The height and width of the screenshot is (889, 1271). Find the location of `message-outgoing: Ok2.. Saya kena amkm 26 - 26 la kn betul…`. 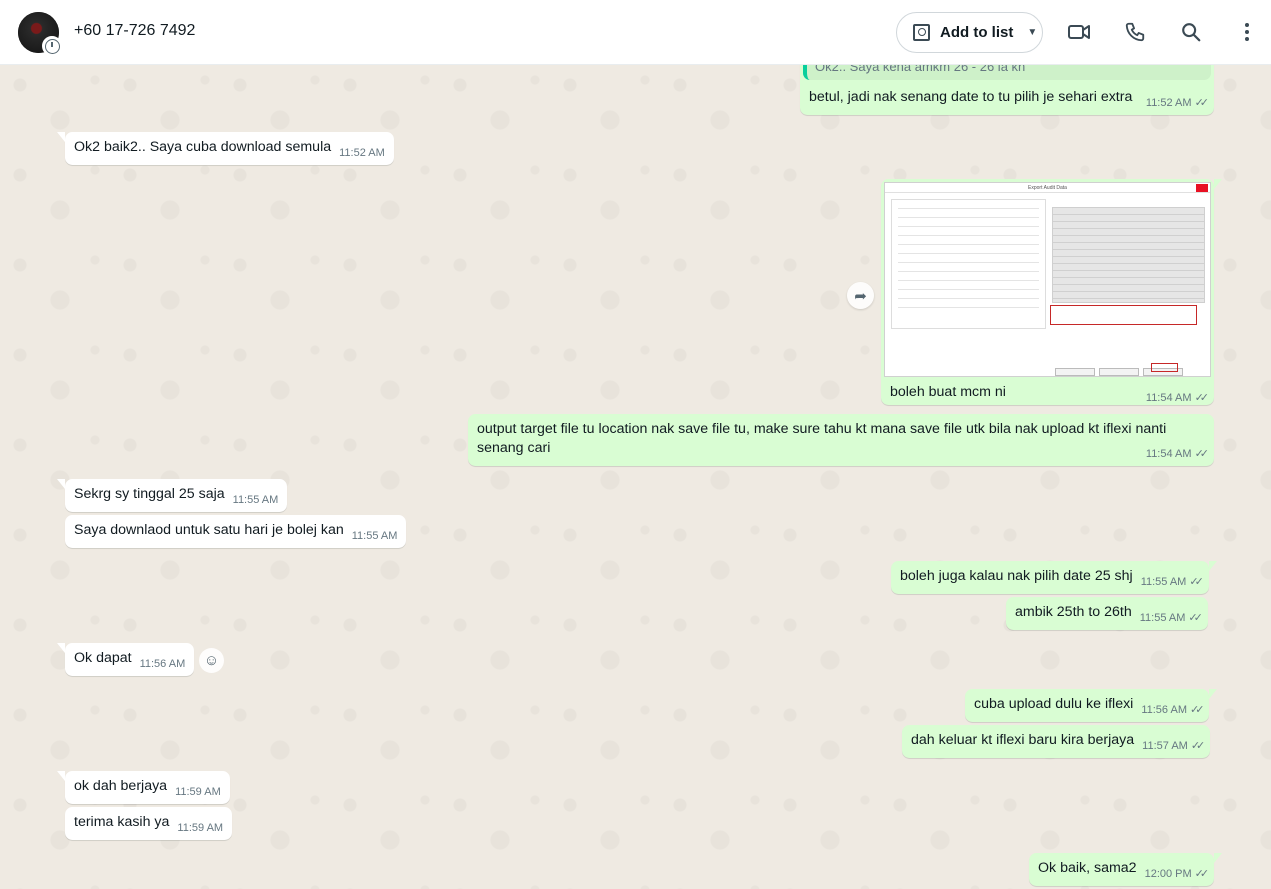

message-outgoing: Ok2.. Saya kena amkm 26 - 26 la kn betul… is located at coordinates (1007, 90).